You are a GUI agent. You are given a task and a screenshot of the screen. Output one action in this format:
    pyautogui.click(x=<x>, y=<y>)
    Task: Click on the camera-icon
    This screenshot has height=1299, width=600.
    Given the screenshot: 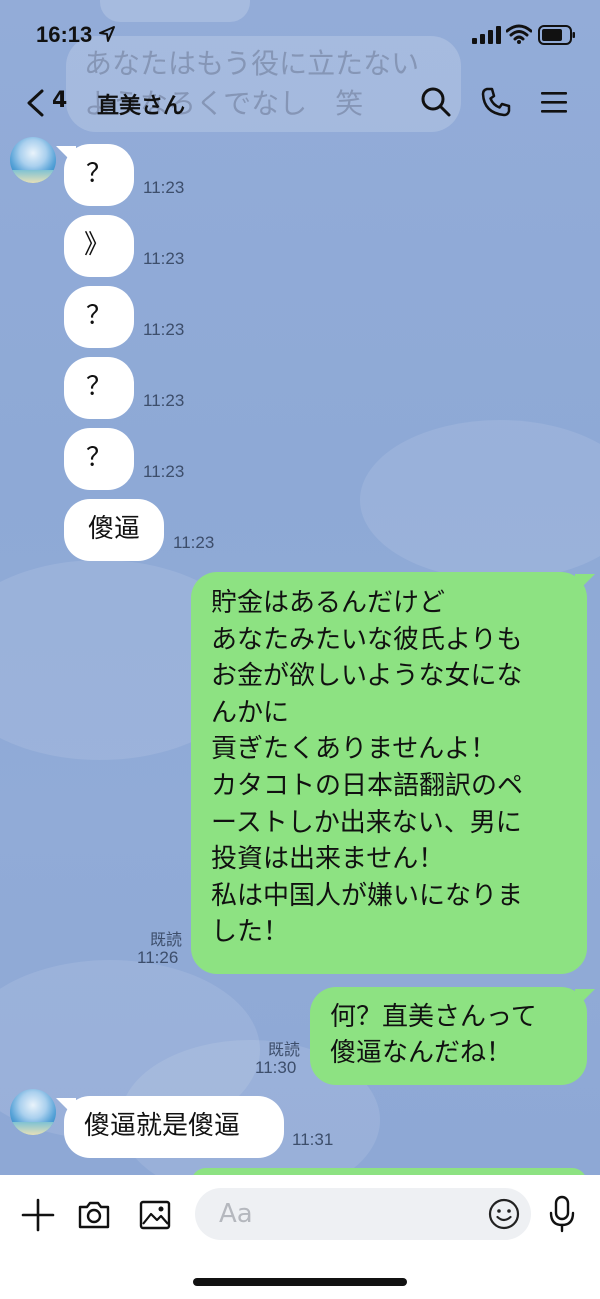 What is the action you would take?
    pyautogui.click(x=94, y=1215)
    